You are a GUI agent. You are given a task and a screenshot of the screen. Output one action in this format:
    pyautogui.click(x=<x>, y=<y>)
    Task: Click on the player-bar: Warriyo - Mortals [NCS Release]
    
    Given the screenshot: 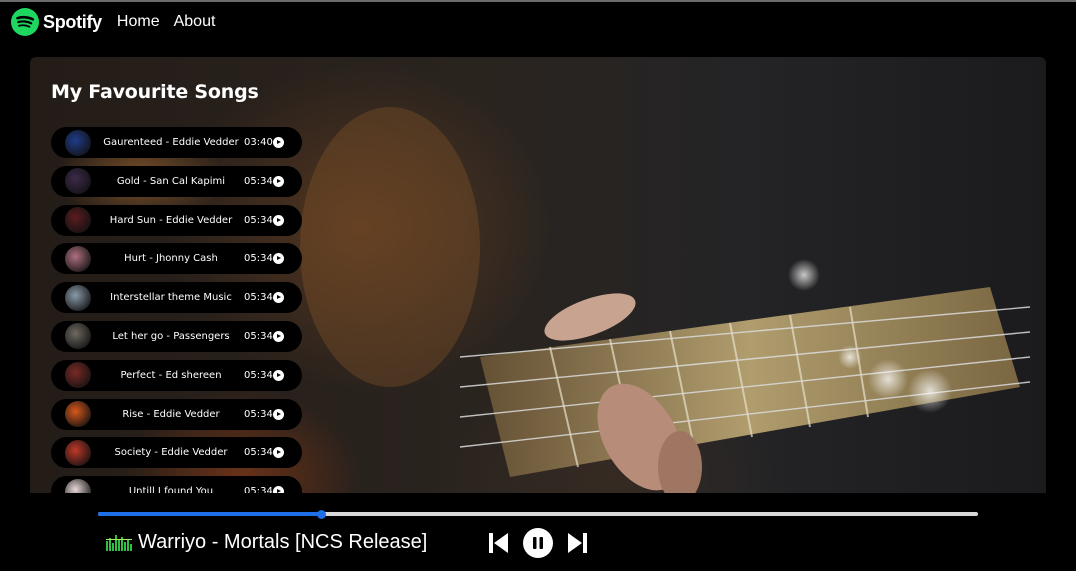 What is the action you would take?
    pyautogui.click(x=538, y=532)
    